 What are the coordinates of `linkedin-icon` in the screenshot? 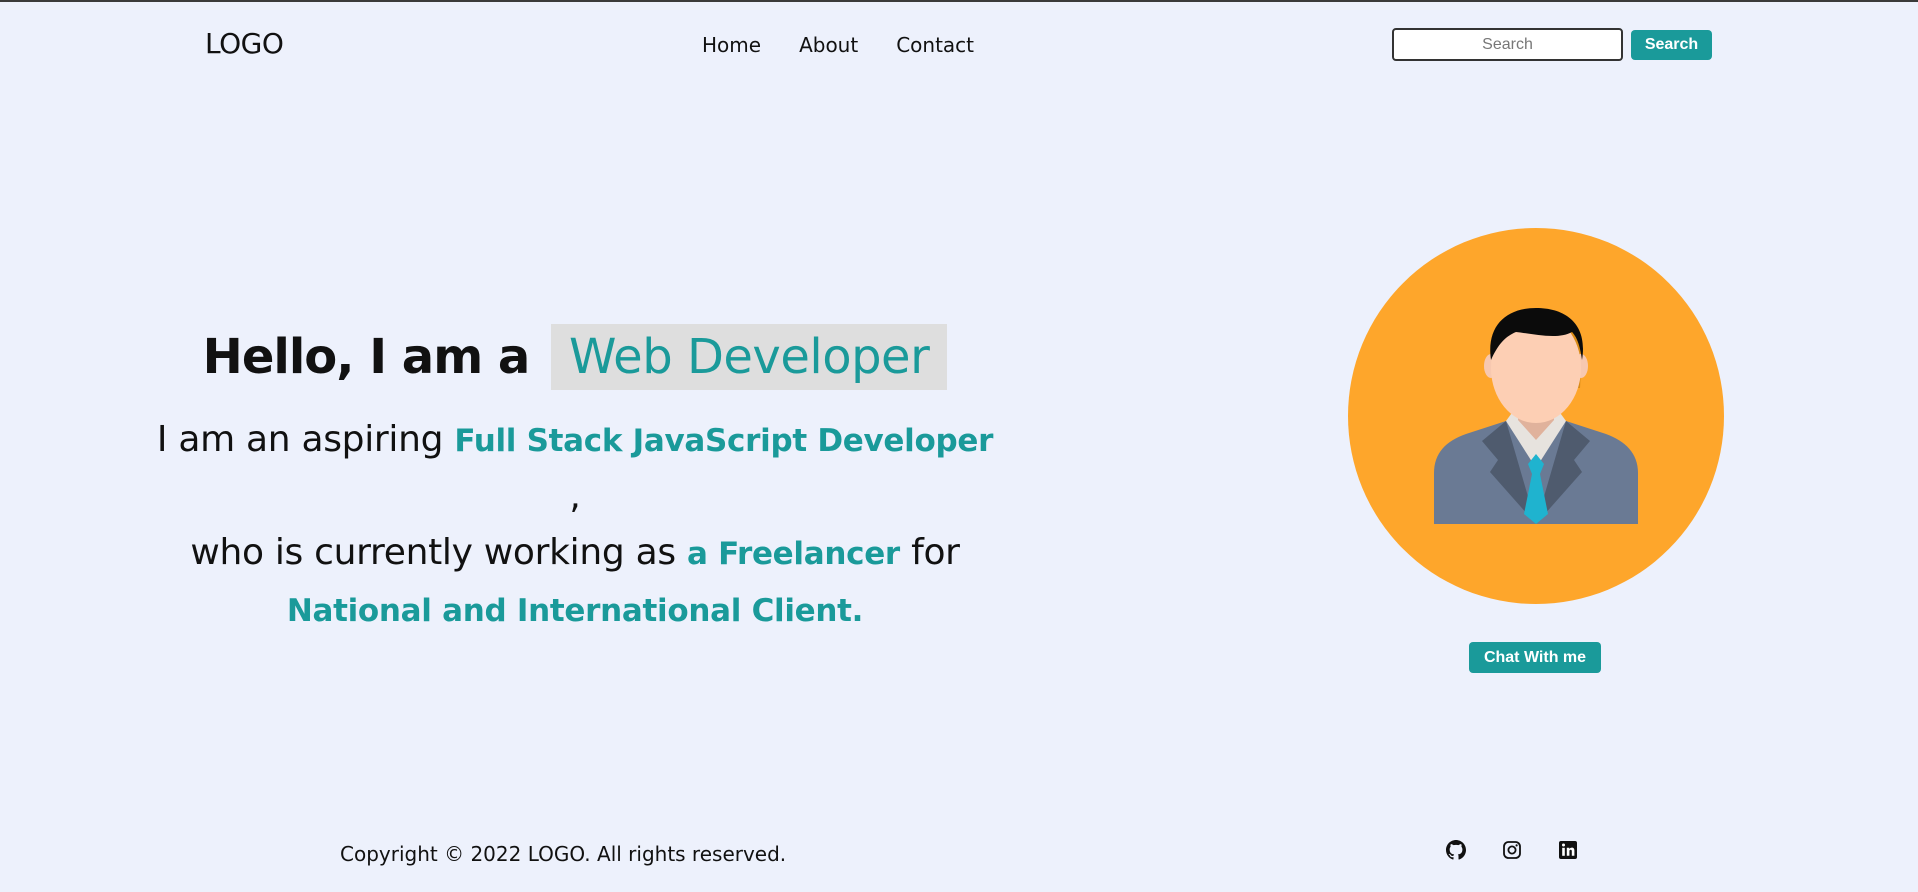 It's located at (1568, 850).